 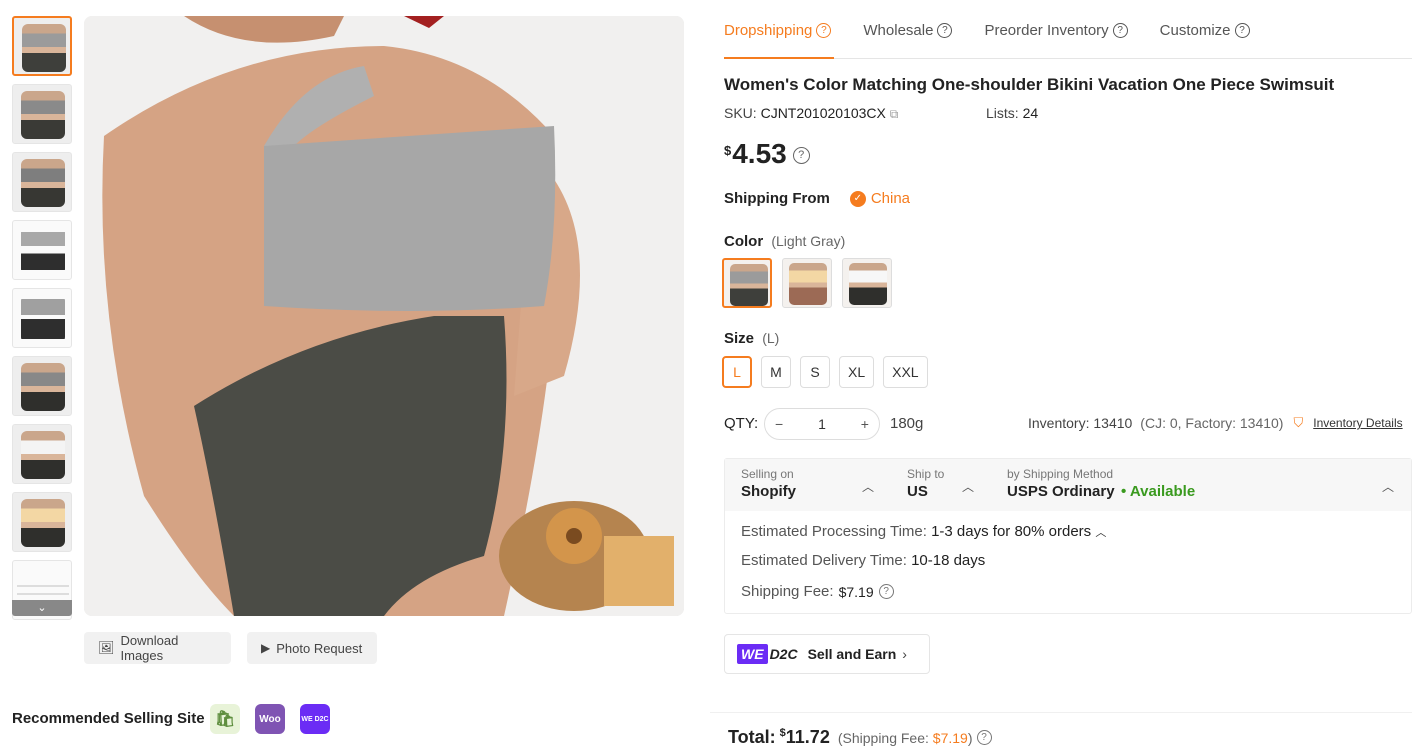 What do you see at coordinates (768, 483) in the screenshot?
I see `selling-on-selector: Selling on Shopify` at bounding box center [768, 483].